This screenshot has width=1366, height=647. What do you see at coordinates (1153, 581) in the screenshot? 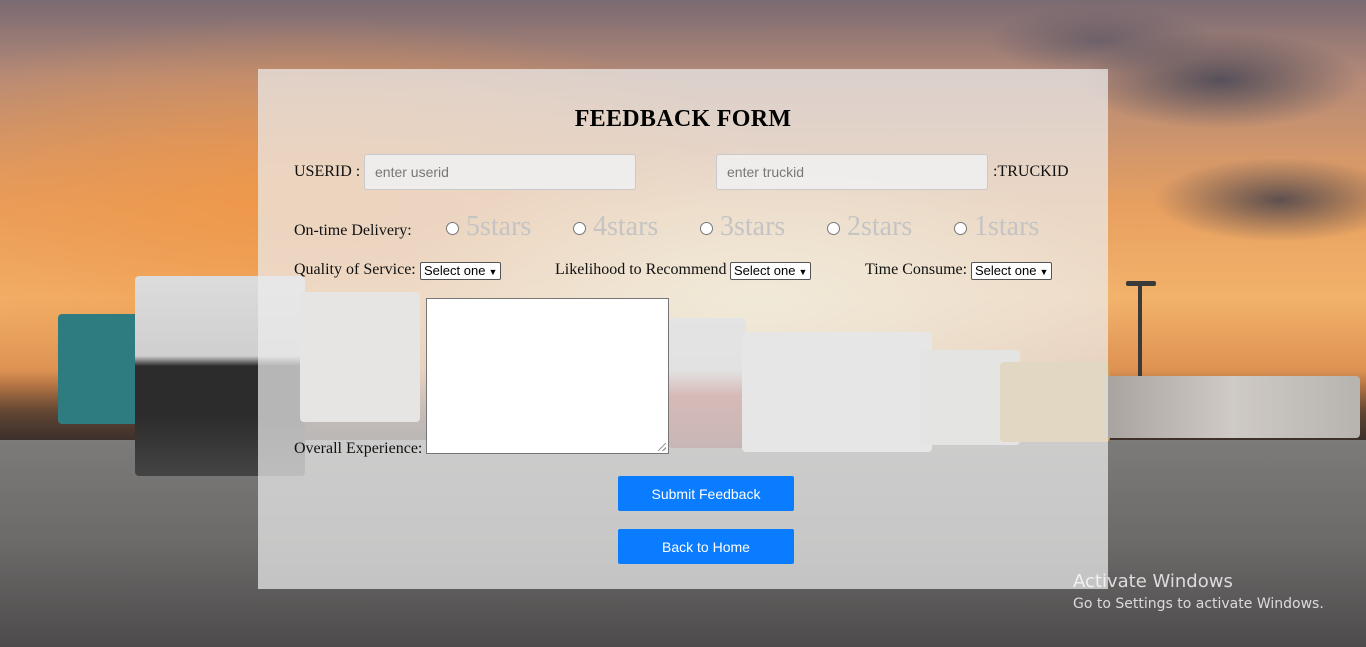
I see `watermark-title: Activate Windows` at bounding box center [1153, 581].